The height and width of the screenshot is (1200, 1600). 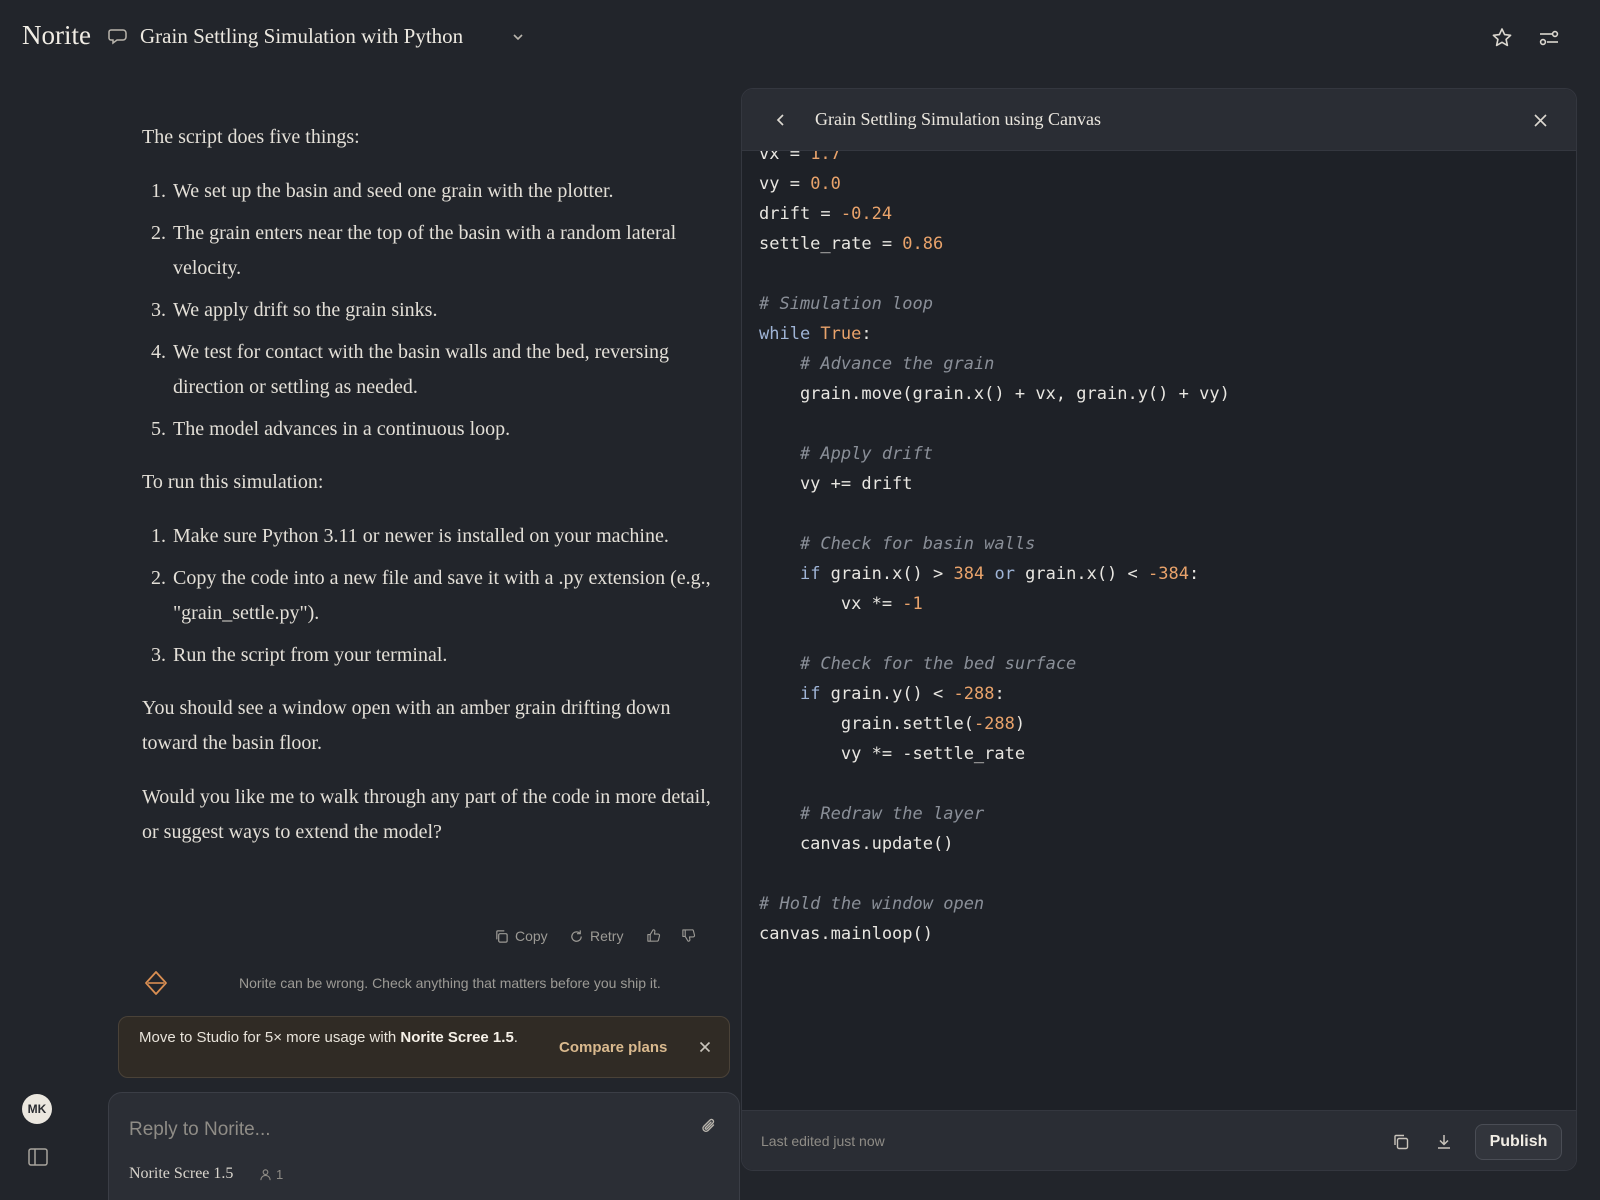 What do you see at coordinates (1444, 1142) in the screenshot?
I see `download-icon` at bounding box center [1444, 1142].